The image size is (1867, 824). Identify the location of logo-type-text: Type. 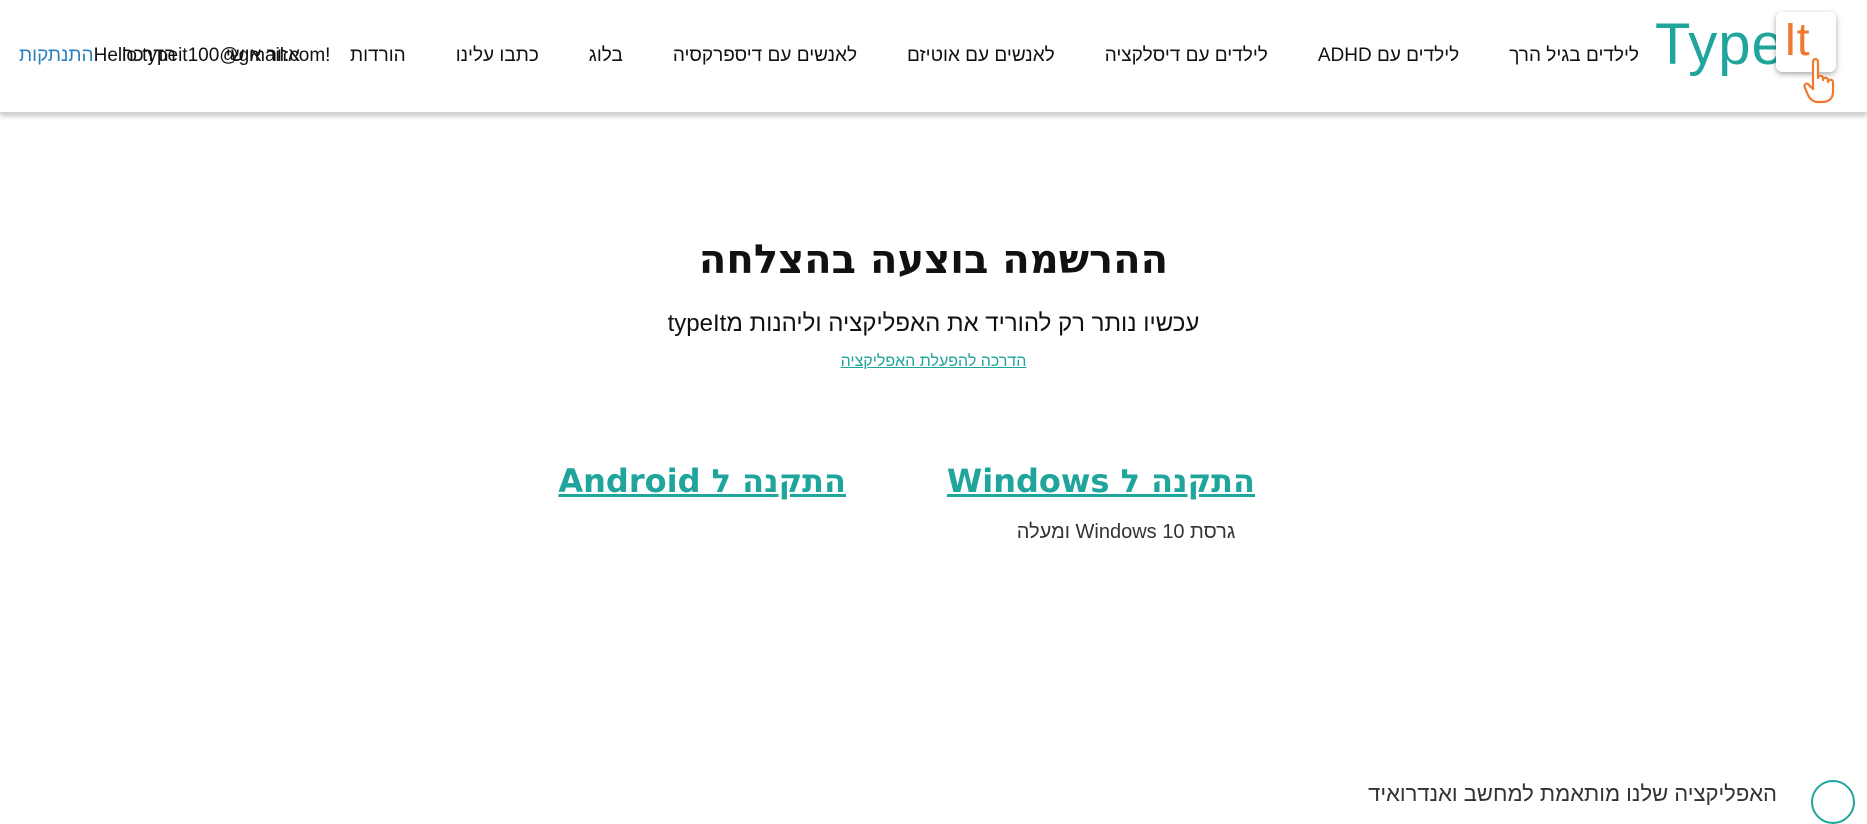
(1720, 44).